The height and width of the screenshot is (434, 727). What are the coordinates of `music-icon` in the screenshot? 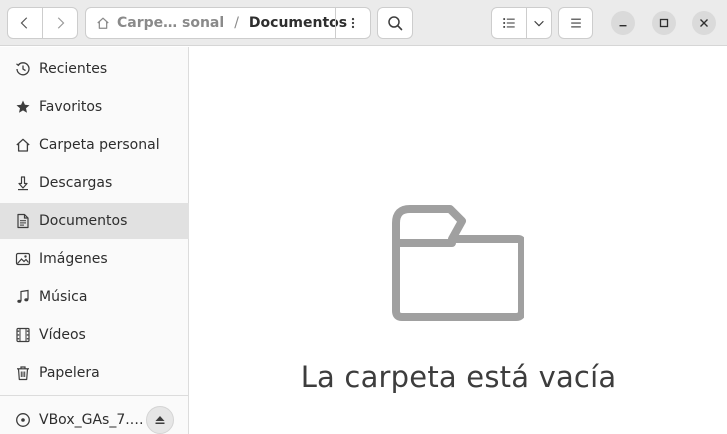 It's located at (23, 297).